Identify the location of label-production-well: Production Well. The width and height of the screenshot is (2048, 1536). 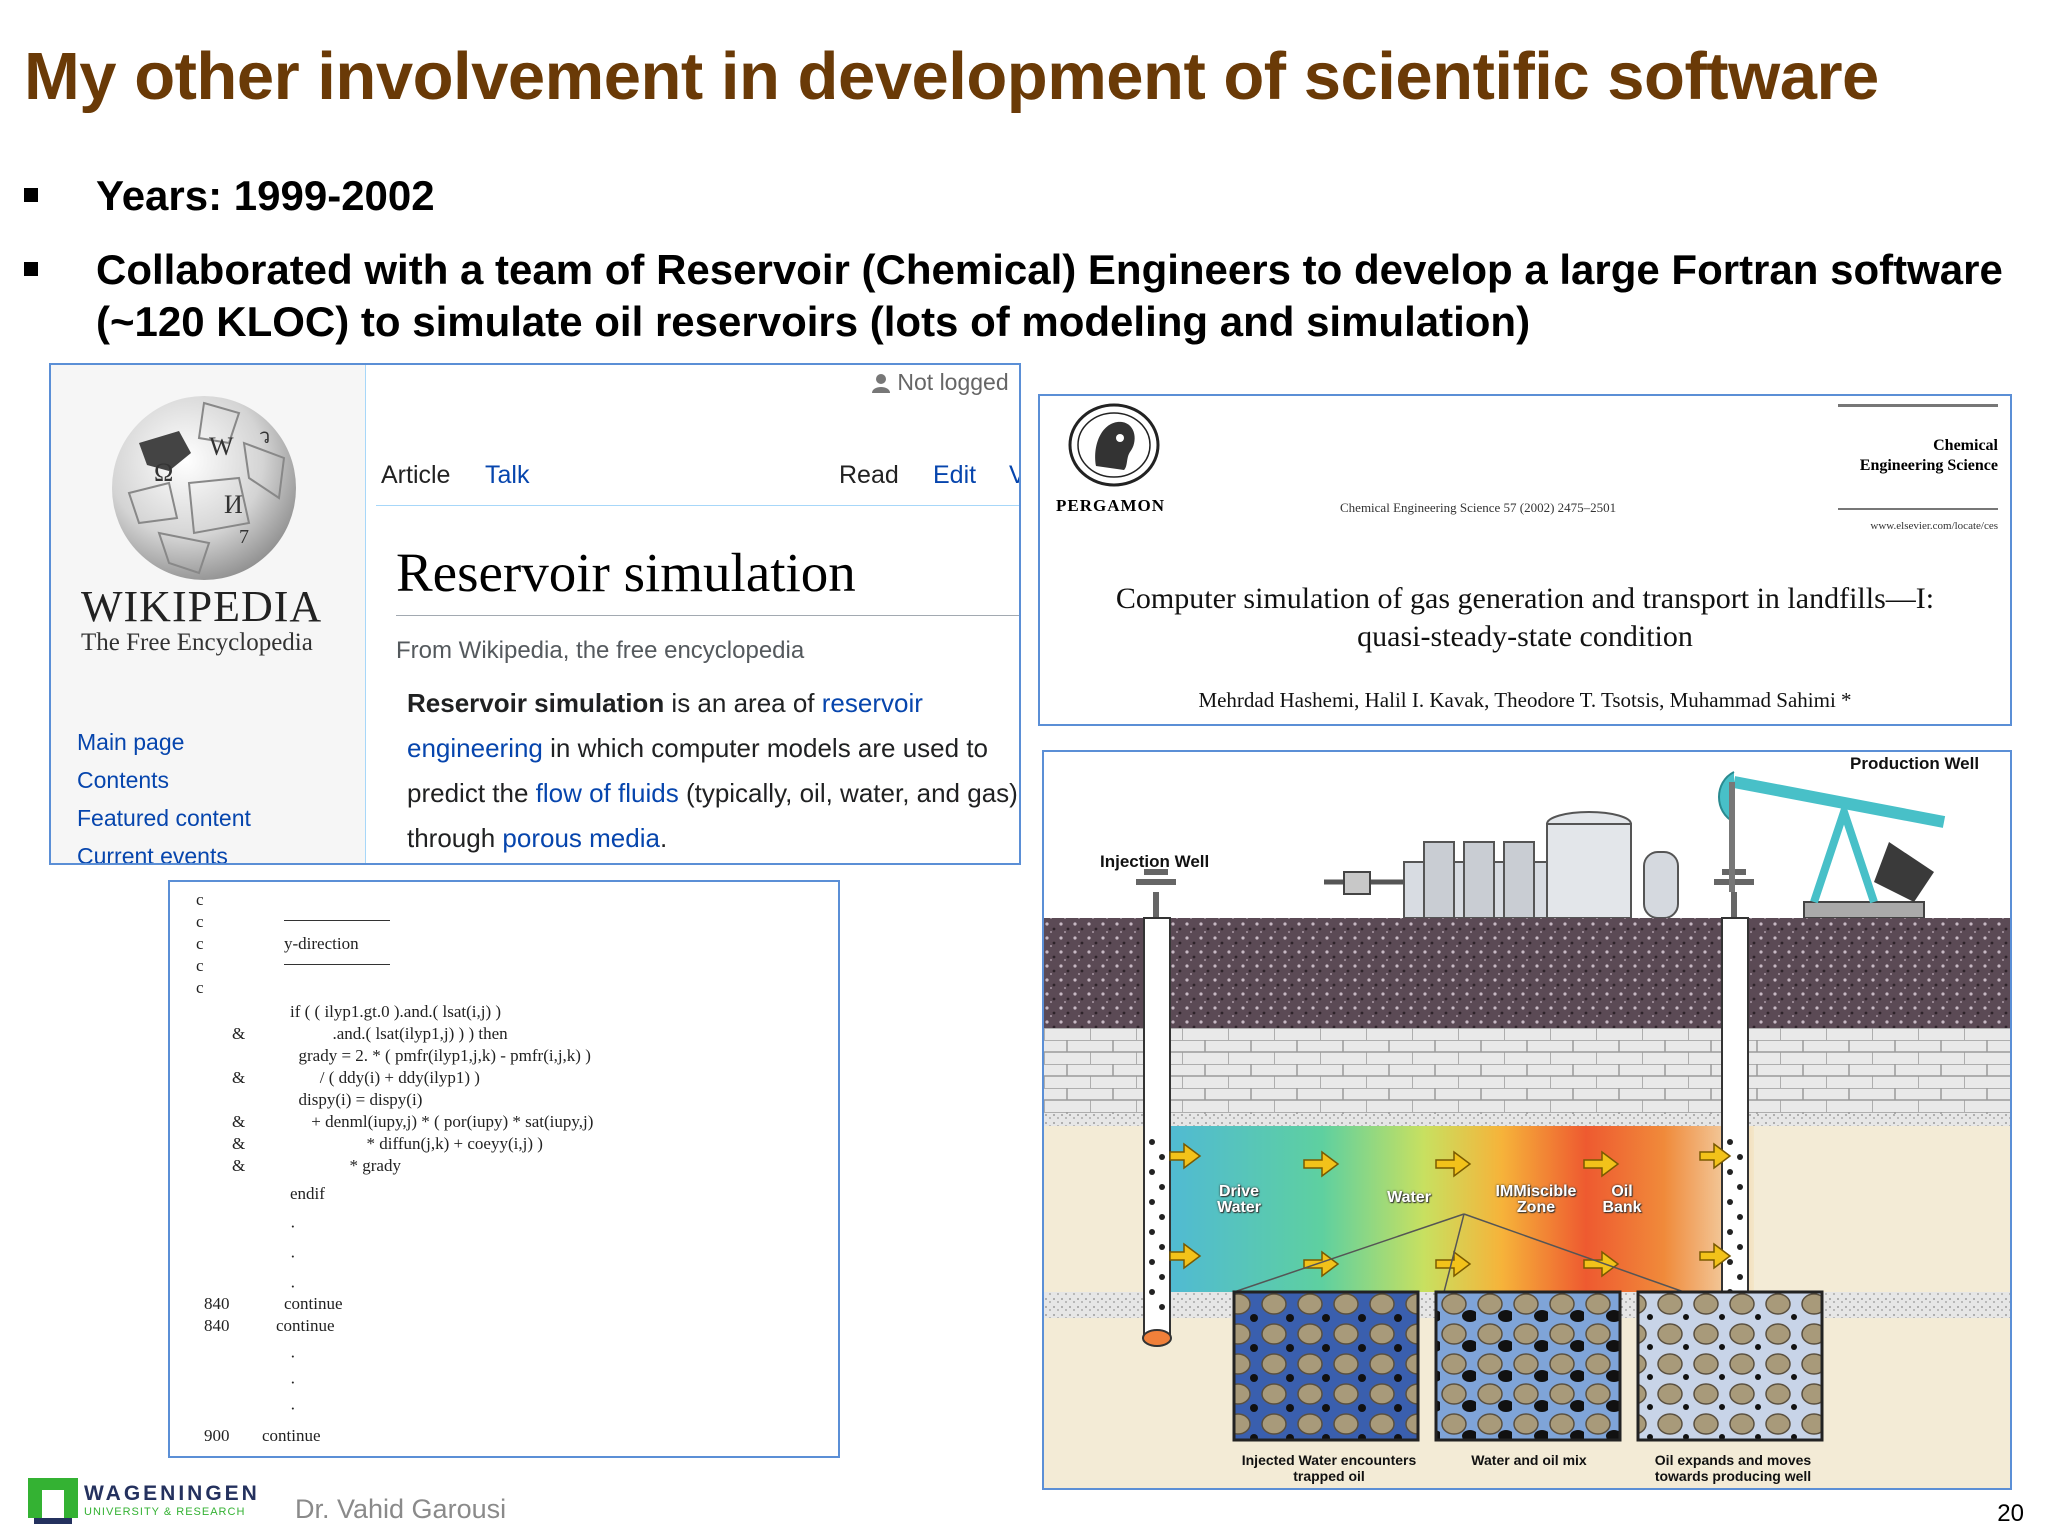
(1915, 763).